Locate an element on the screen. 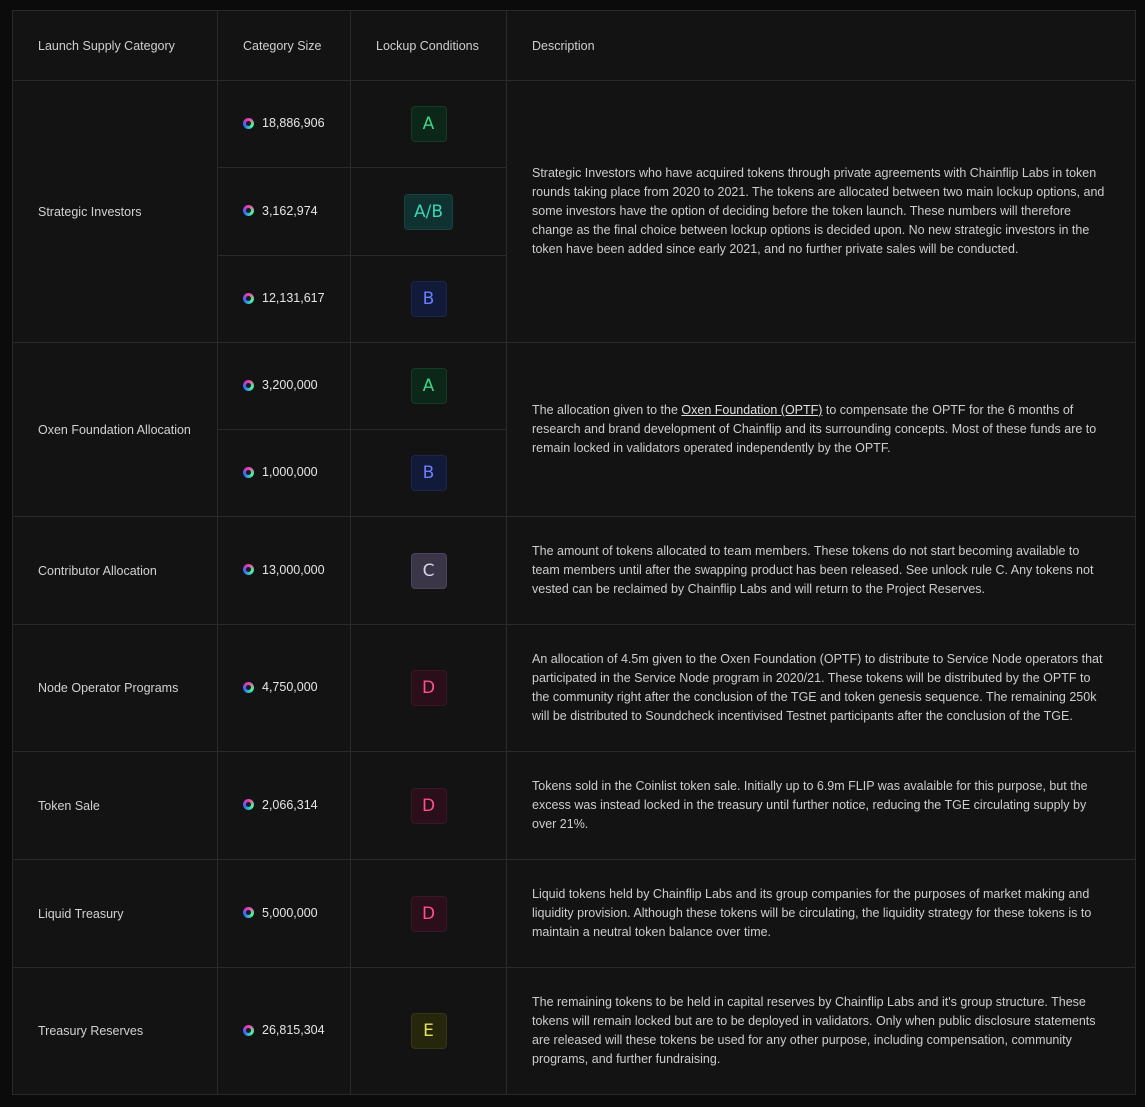 The image size is (1145, 1107). size-value: 3,162,974 is located at coordinates (290, 210).